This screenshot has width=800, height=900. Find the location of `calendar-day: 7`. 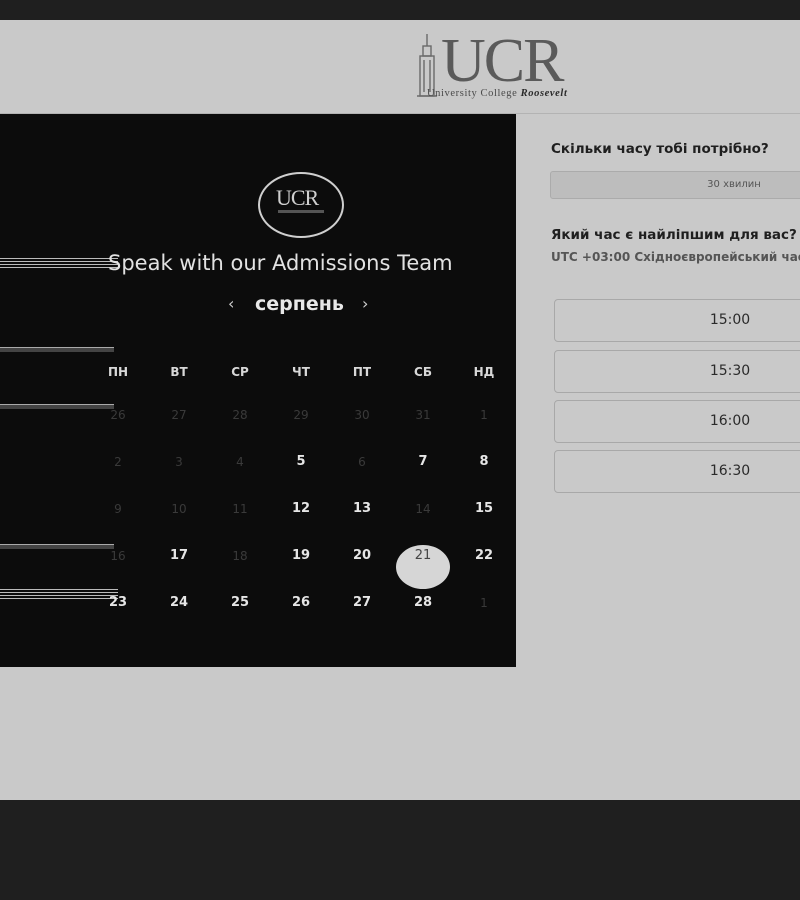

calendar-day: 7 is located at coordinates (423, 462).